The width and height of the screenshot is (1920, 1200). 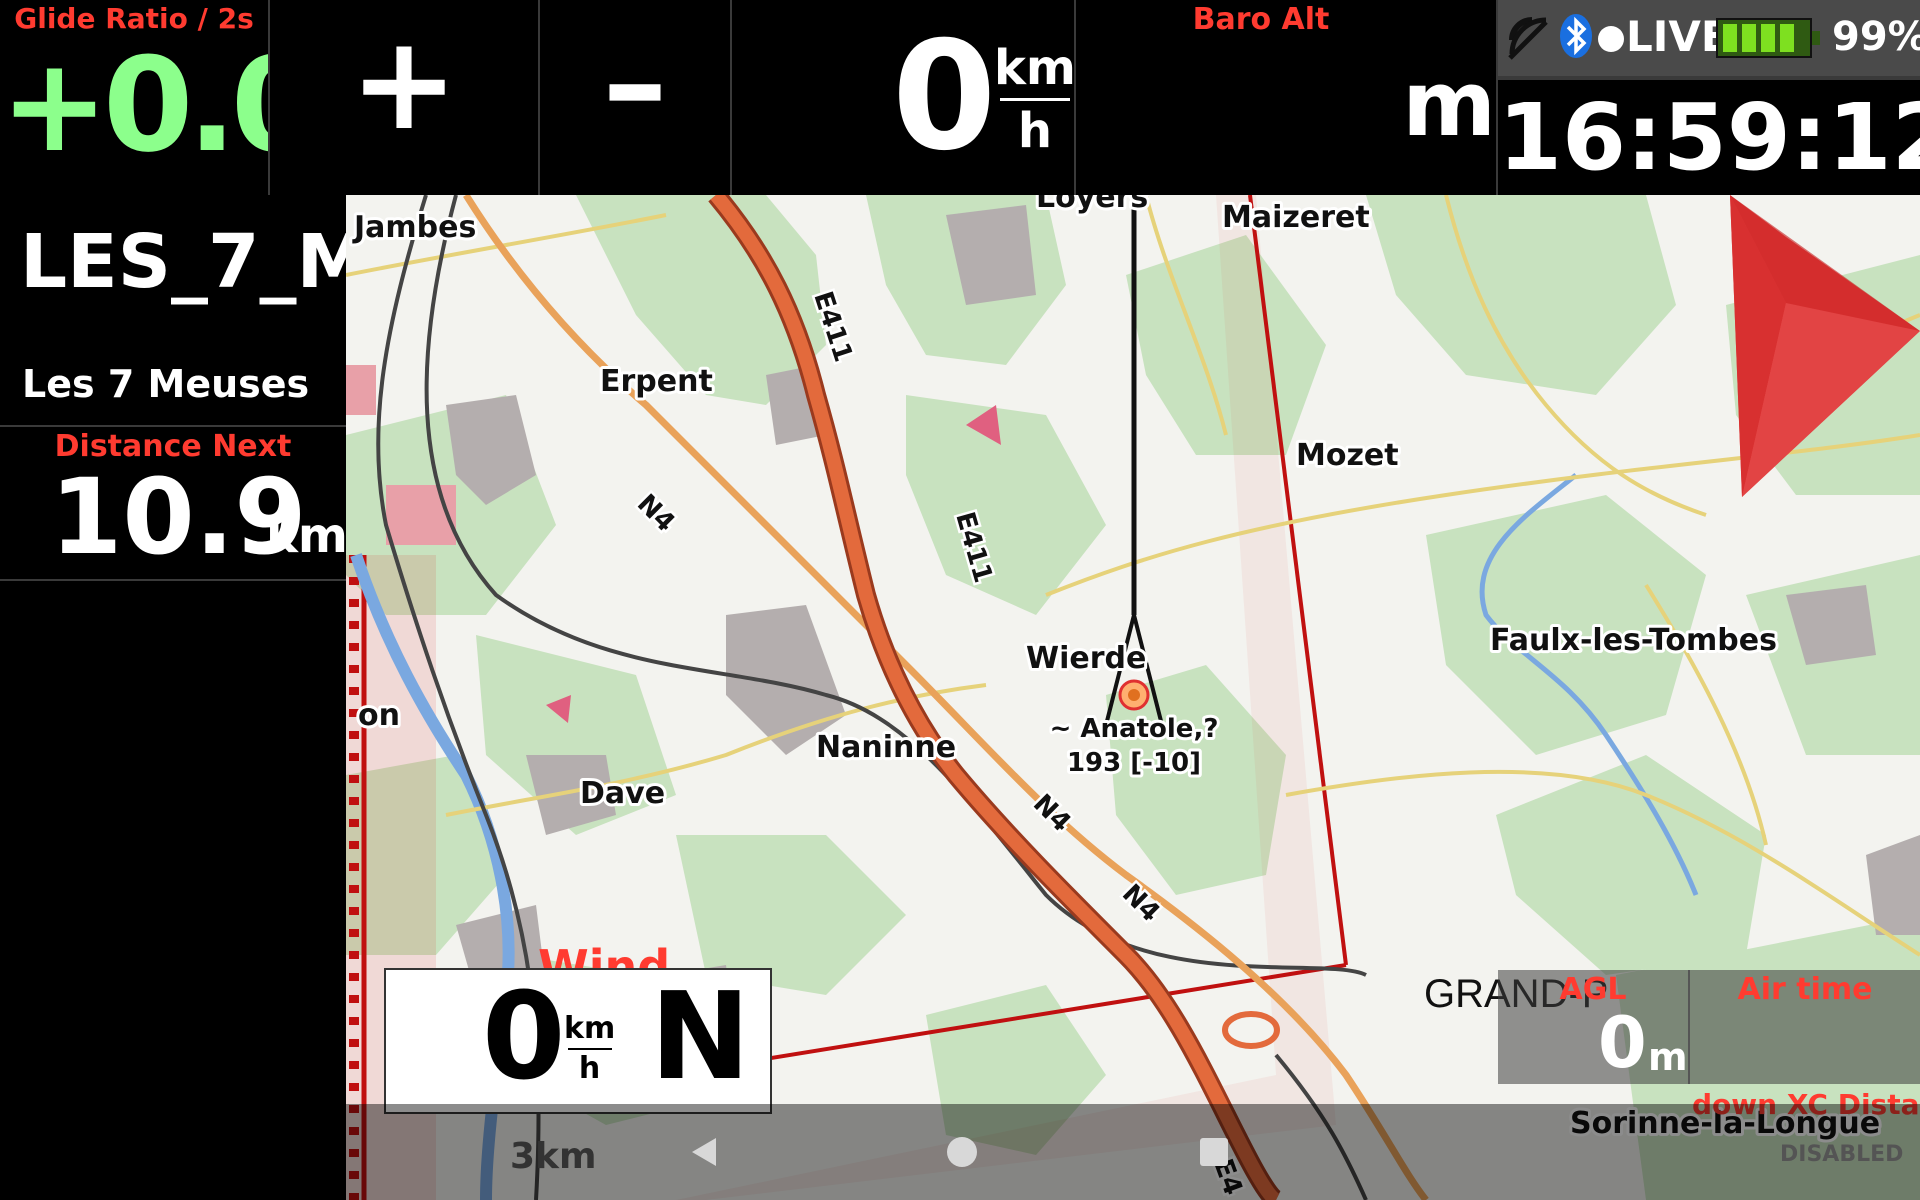 What do you see at coordinates (524, 1037) in the screenshot?
I see `wind-speed-value: 0` at bounding box center [524, 1037].